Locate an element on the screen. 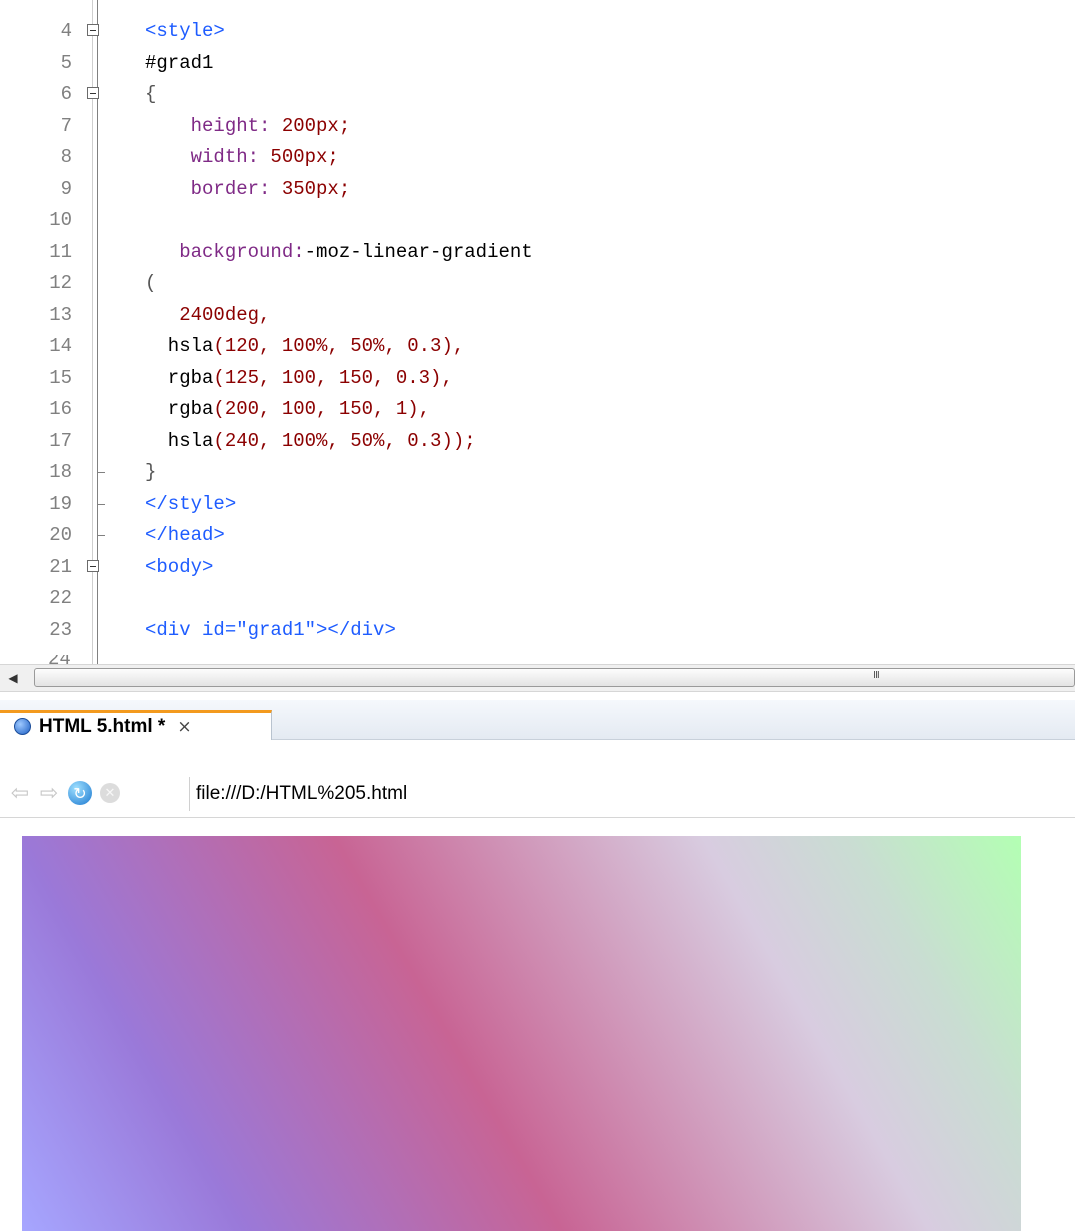  code-token: (125, 100, 150, 0.3), is located at coordinates (333, 377).